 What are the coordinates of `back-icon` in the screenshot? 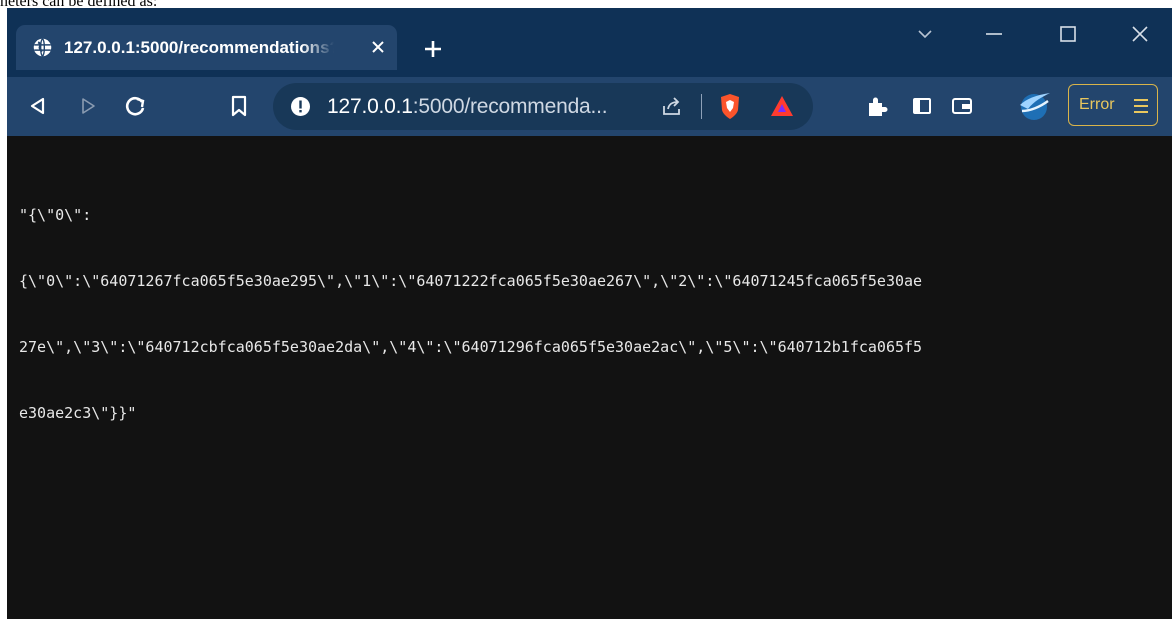 It's located at (38, 106).